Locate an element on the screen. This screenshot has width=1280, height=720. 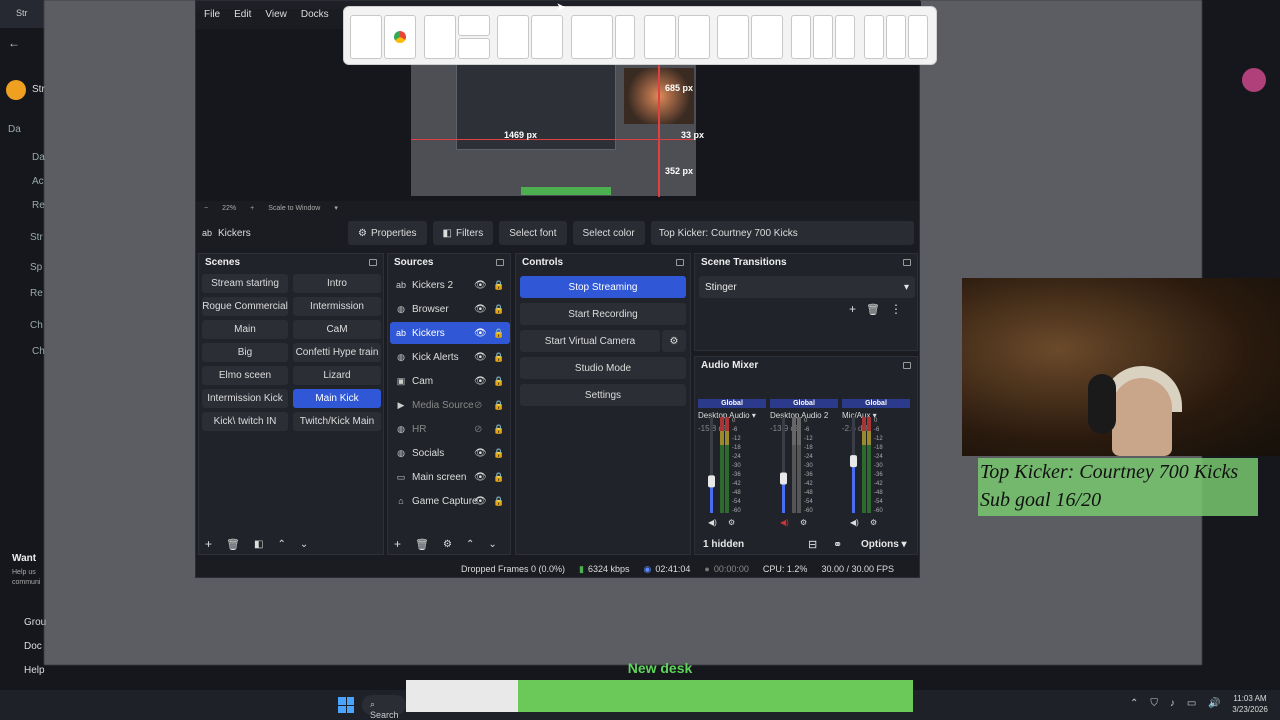
scene-button: Intermission is located at coordinates (337, 306).